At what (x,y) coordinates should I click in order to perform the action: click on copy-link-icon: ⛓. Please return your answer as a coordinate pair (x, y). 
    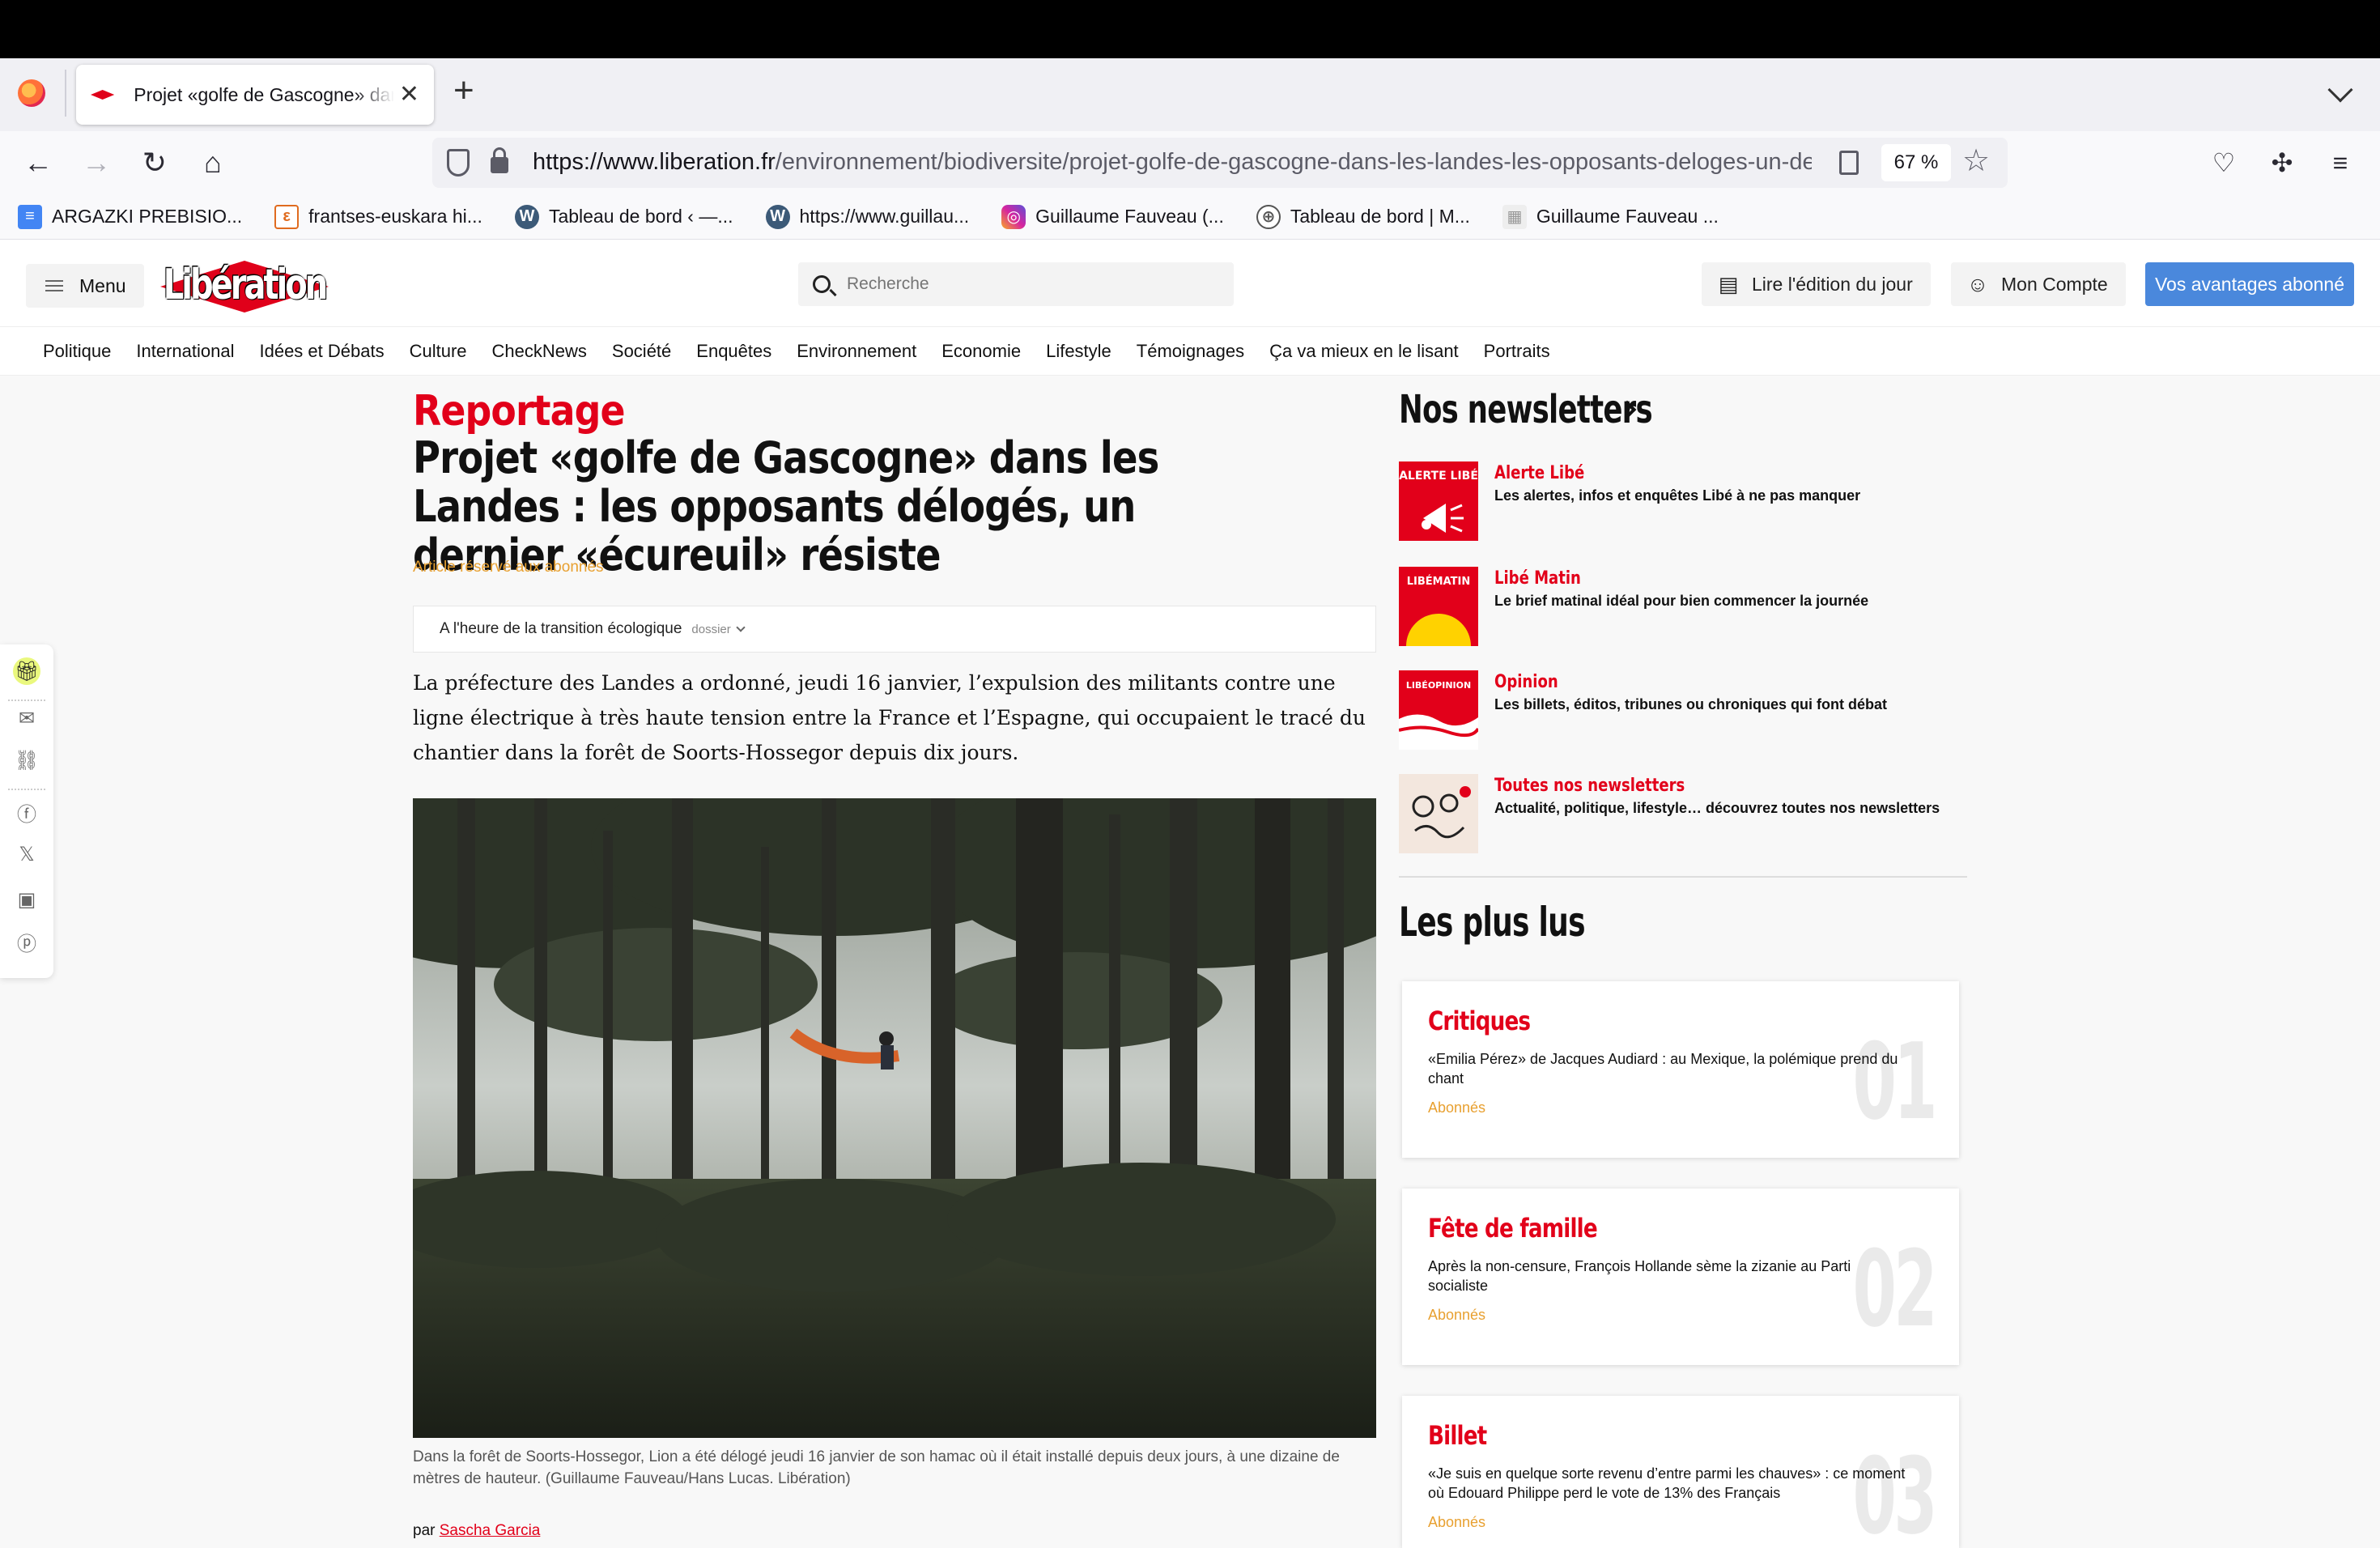
    Looking at the image, I should click on (26, 760).